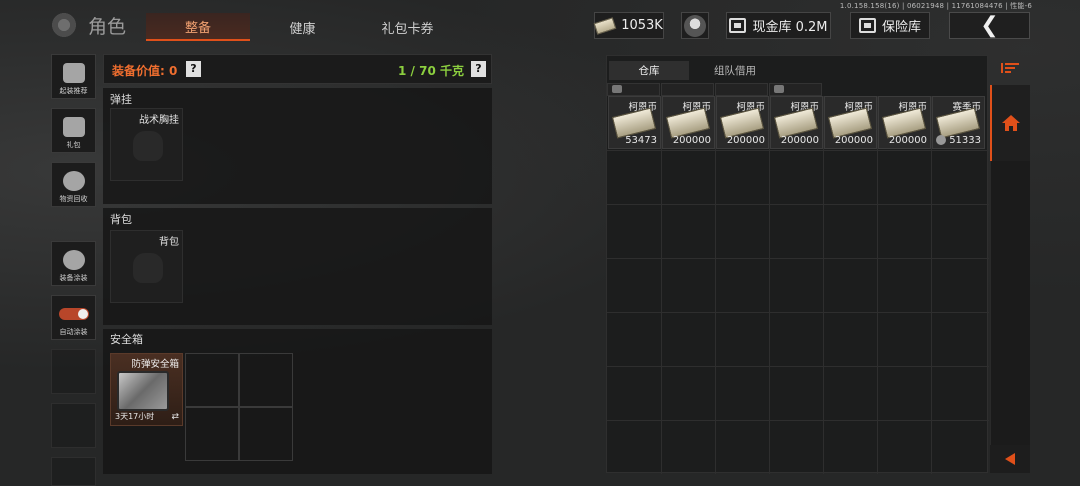  What do you see at coordinates (135, 416) in the screenshot?
I see `case-timer: 3天17小时` at bounding box center [135, 416].